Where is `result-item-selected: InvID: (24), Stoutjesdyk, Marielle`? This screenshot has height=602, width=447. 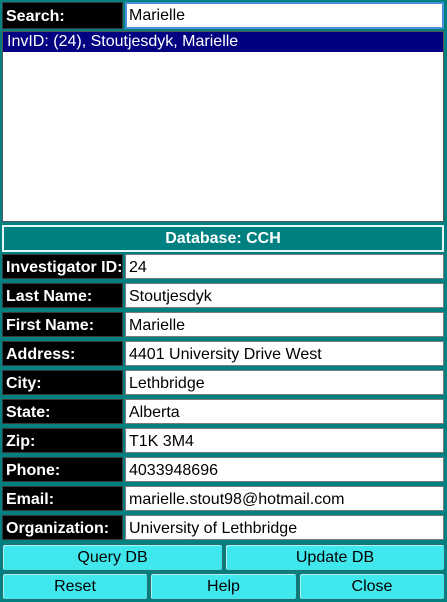 result-item-selected: InvID: (24), Stoutjesdyk, Marielle is located at coordinates (223, 42).